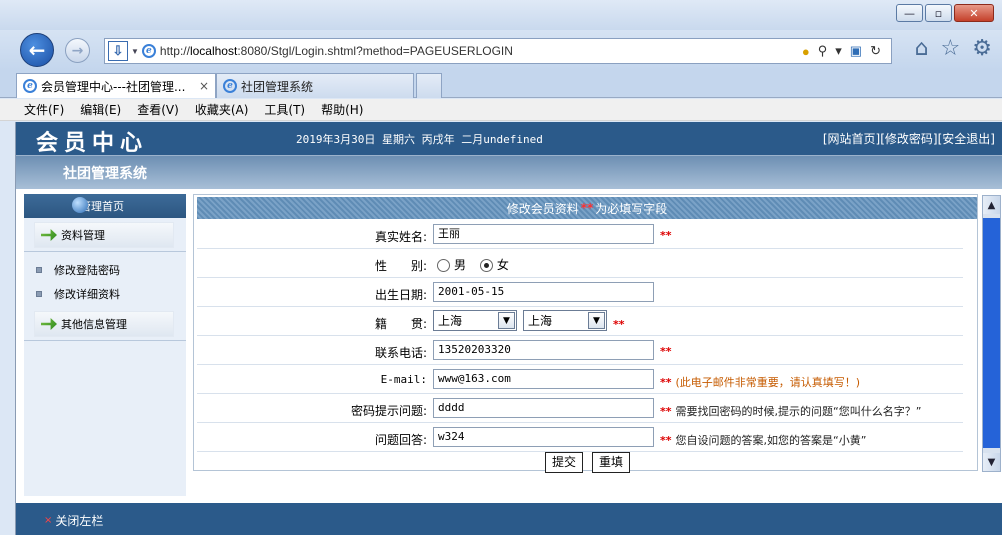  Describe the element at coordinates (922, 49) in the screenshot. I see `home-icon: ⌂` at that location.